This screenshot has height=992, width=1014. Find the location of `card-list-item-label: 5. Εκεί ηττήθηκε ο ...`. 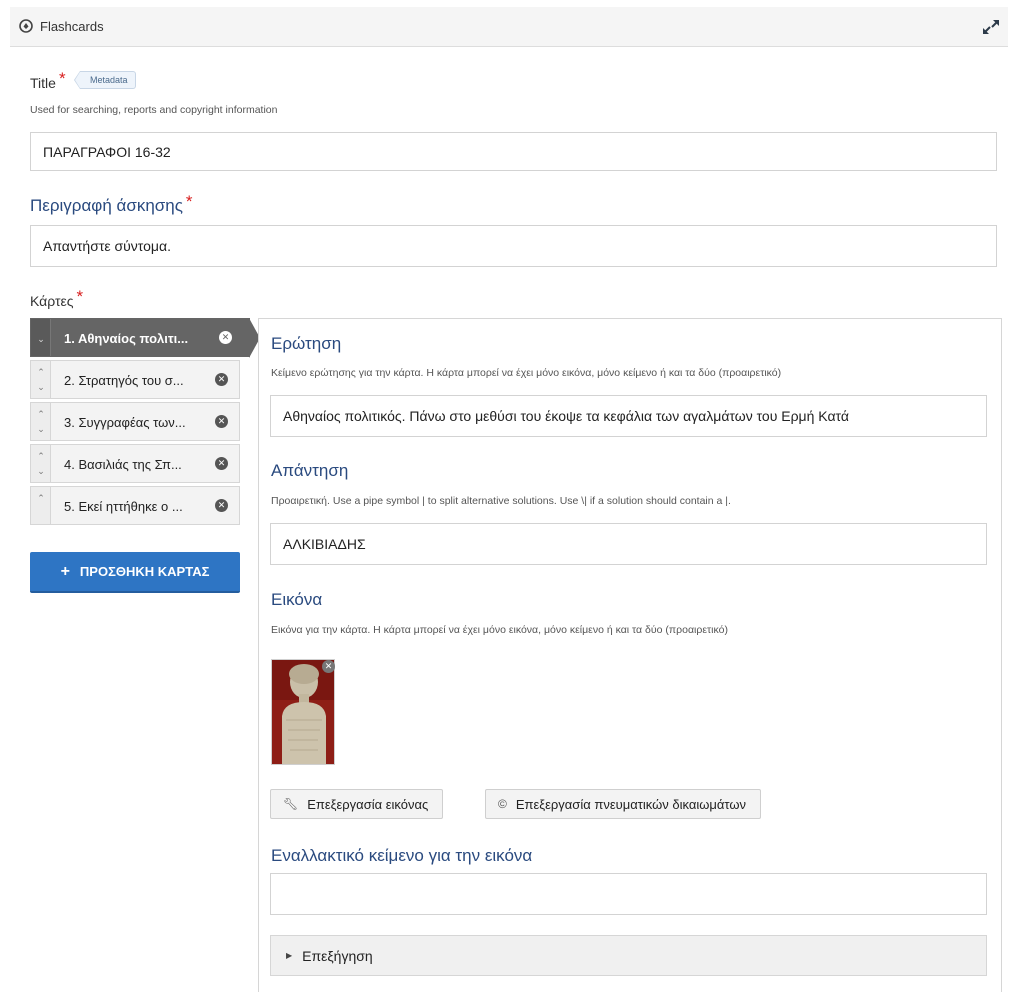

card-list-item-label: 5. Εκεί ηττήθηκε ο ... is located at coordinates (123, 506).